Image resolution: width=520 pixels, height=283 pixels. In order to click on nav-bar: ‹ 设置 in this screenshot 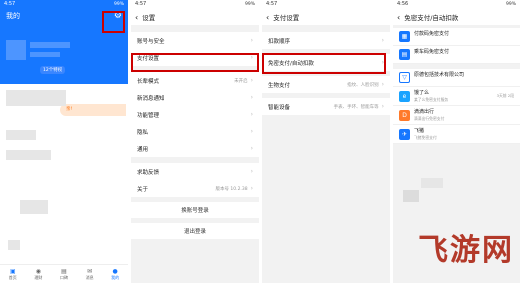, I will do `click(195, 17)`.